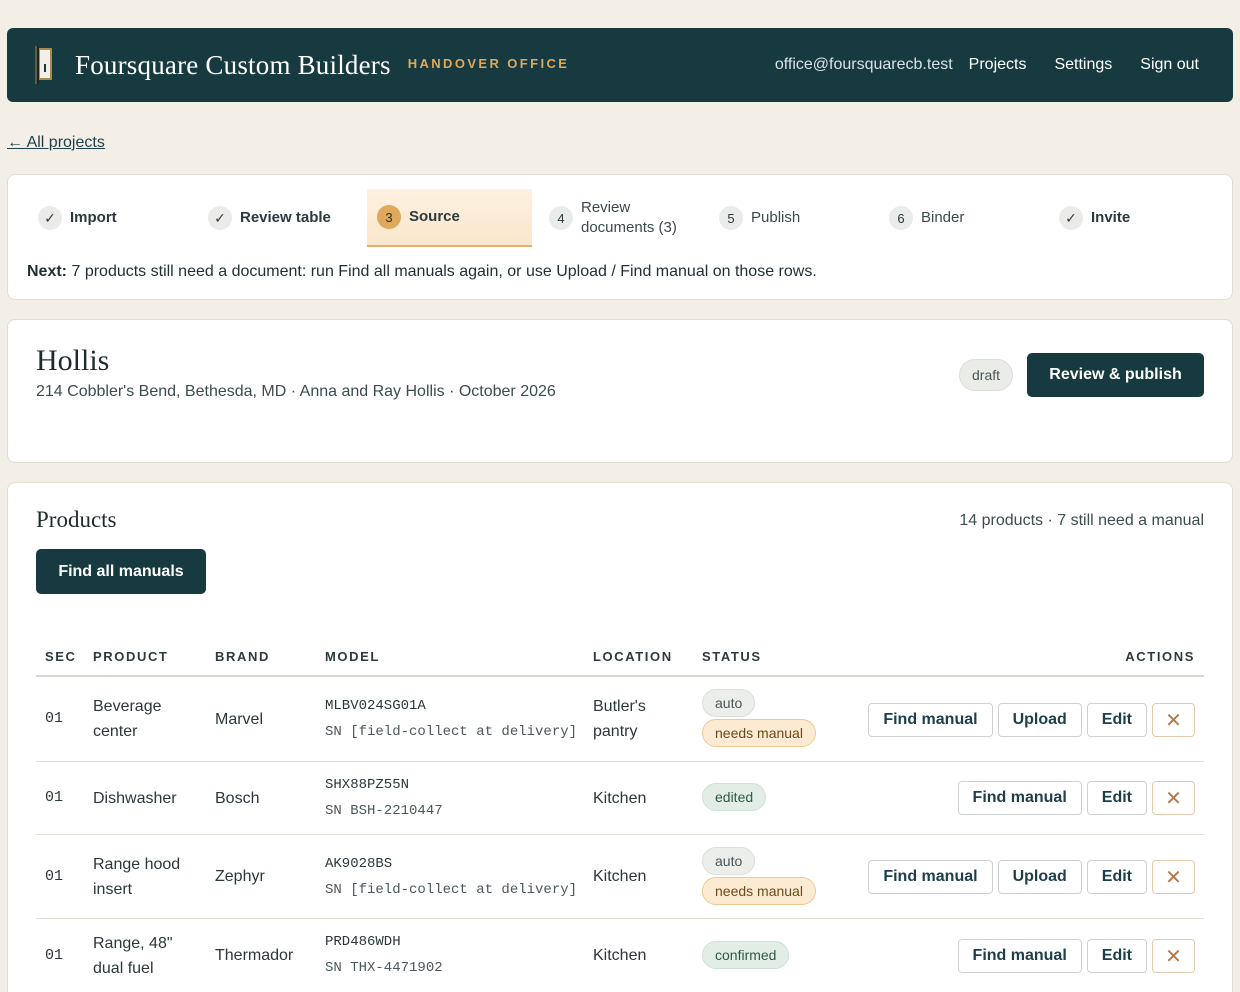 The height and width of the screenshot is (992, 1240). I want to click on step-publish: 5 Publish, so click(759, 218).